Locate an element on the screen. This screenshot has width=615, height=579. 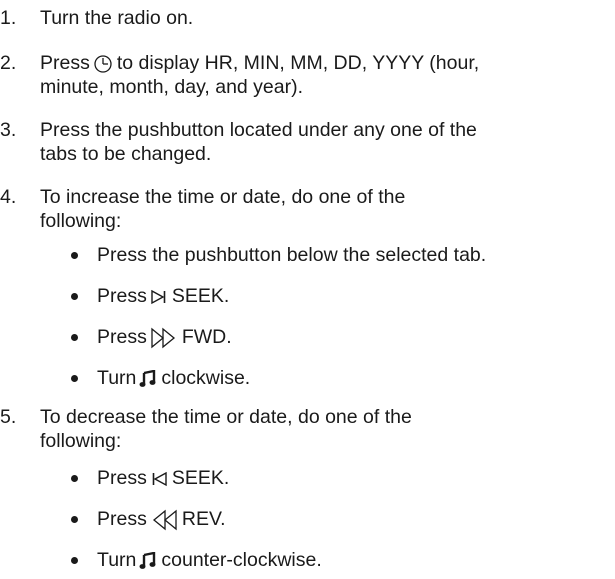
fast-forward-icon is located at coordinates (164, 338).